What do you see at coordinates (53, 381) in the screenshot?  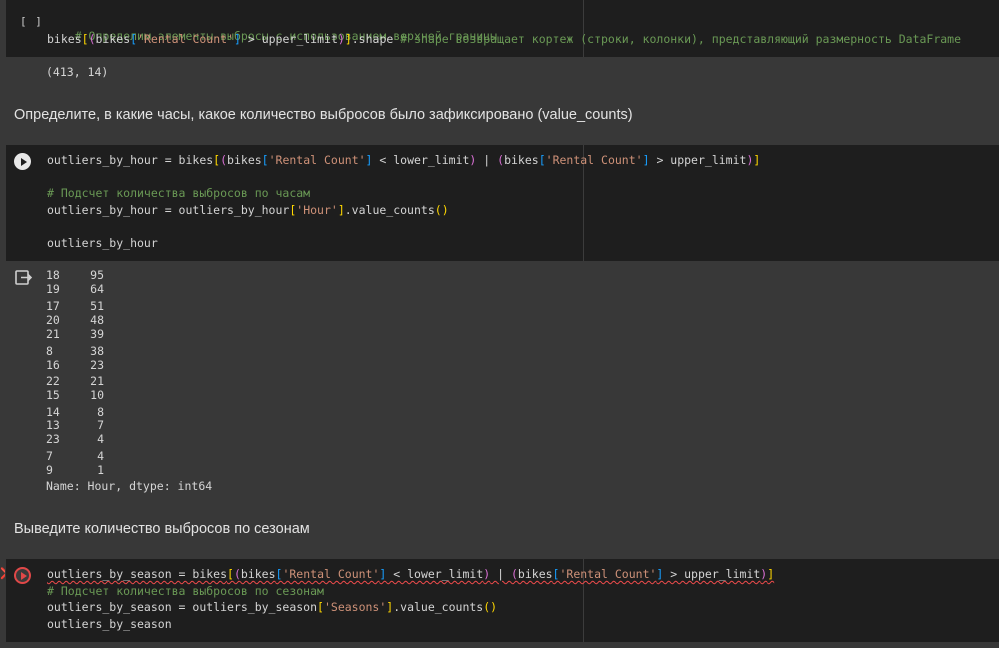 I see `output-key: 22` at bounding box center [53, 381].